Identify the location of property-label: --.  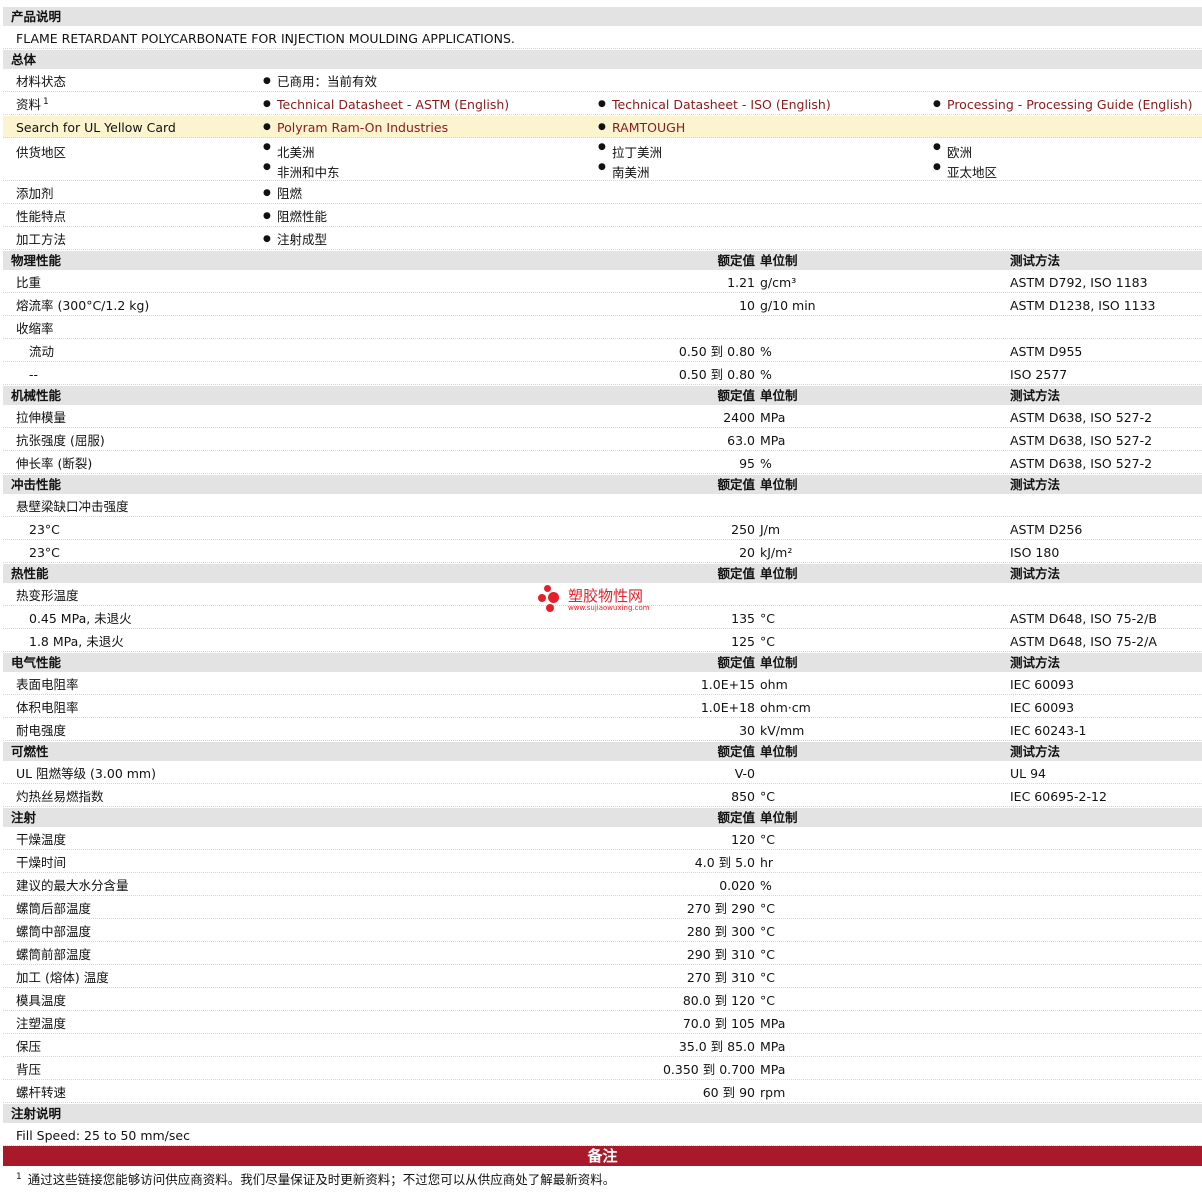
(34, 374).